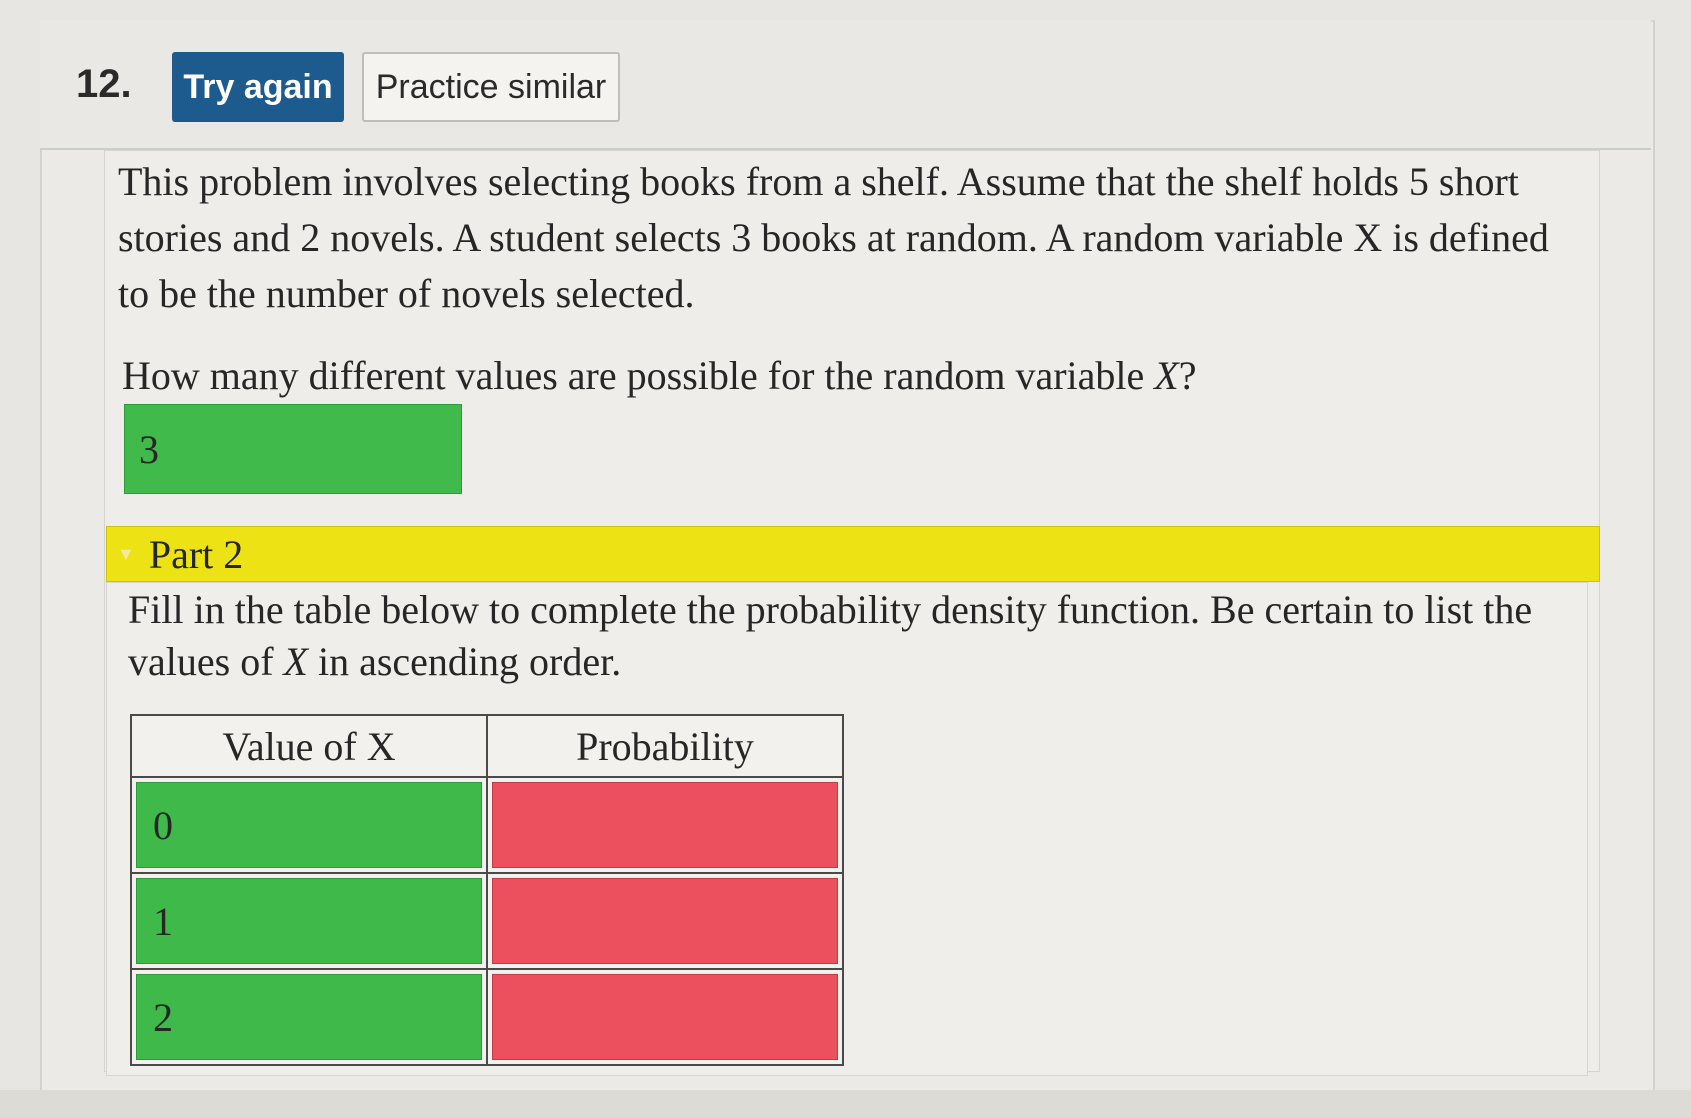 The image size is (1691, 1118). Describe the element at coordinates (1166, 375) in the screenshot. I see `question-variable: X` at that location.